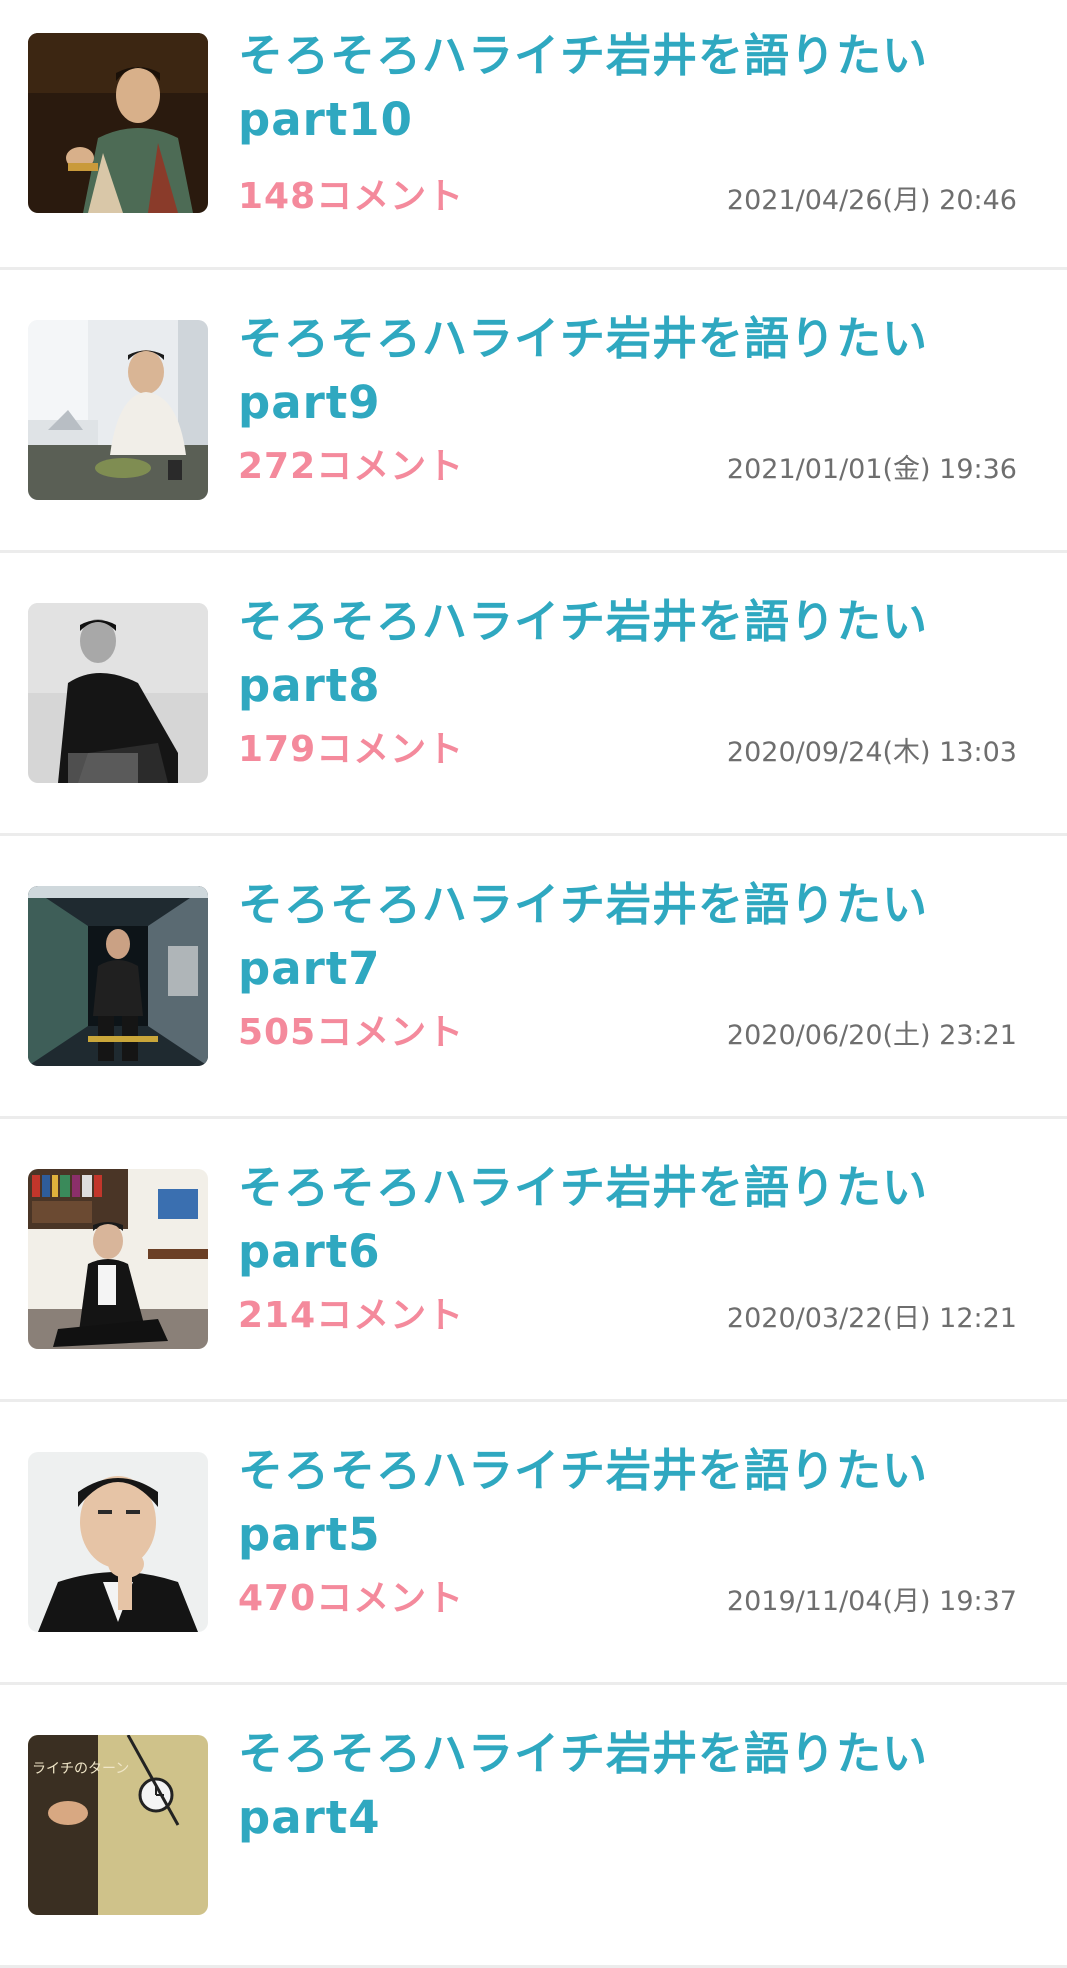  What do you see at coordinates (871, 1035) in the screenshot?
I see `thread-date: 2020/06/20(土) 23:21` at bounding box center [871, 1035].